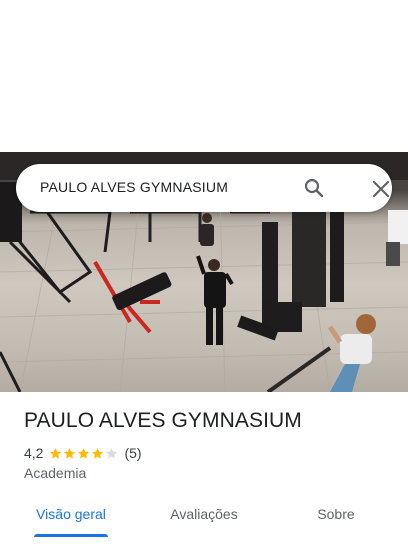 The height and width of the screenshot is (544, 408). I want to click on place-category: Academia, so click(55, 473).